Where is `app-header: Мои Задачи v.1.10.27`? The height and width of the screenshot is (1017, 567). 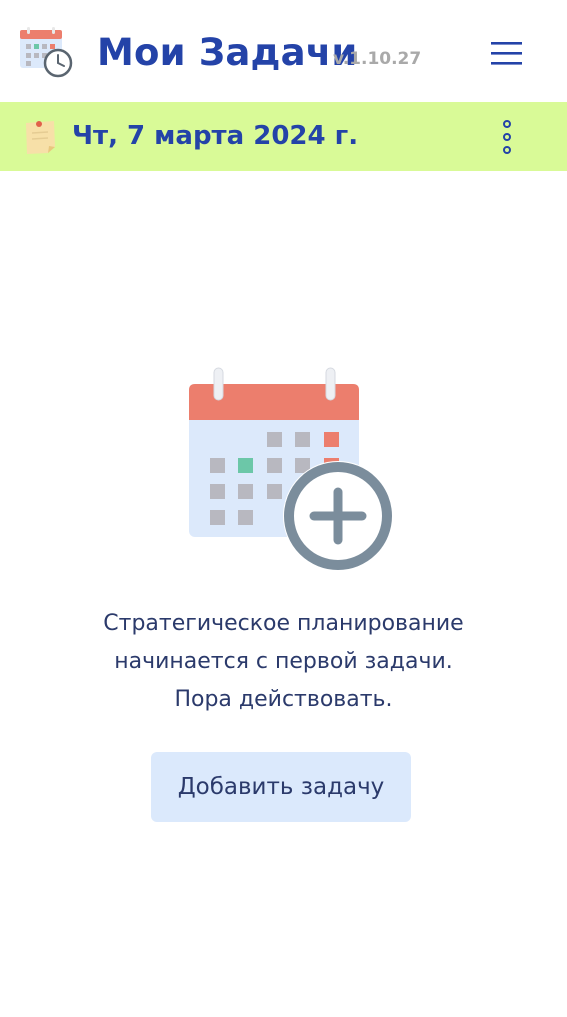
app-header: Мои Задачи v.1.10.27 is located at coordinates (283, 51).